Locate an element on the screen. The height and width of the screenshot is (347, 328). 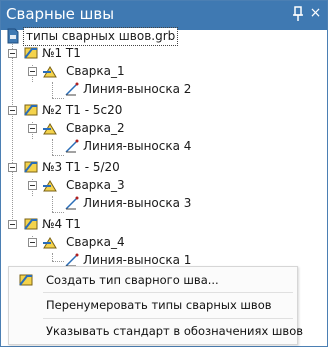
tree-leader: Линия-выноска 4 is located at coordinates (161, 146).